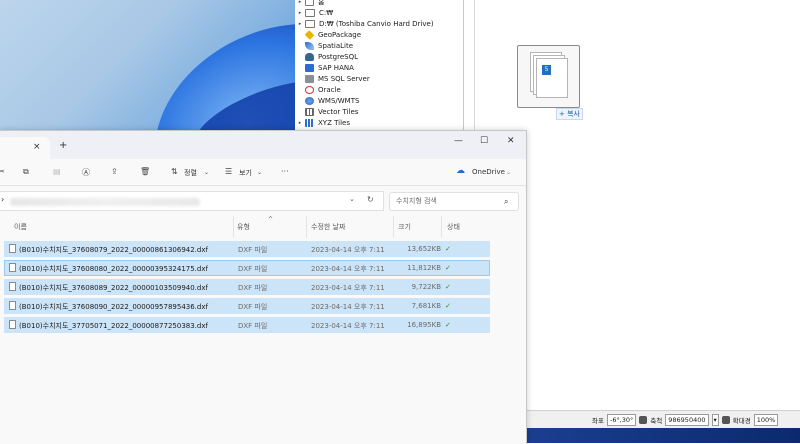  I want to click on close-tab-icon: ×, so click(37, 147).